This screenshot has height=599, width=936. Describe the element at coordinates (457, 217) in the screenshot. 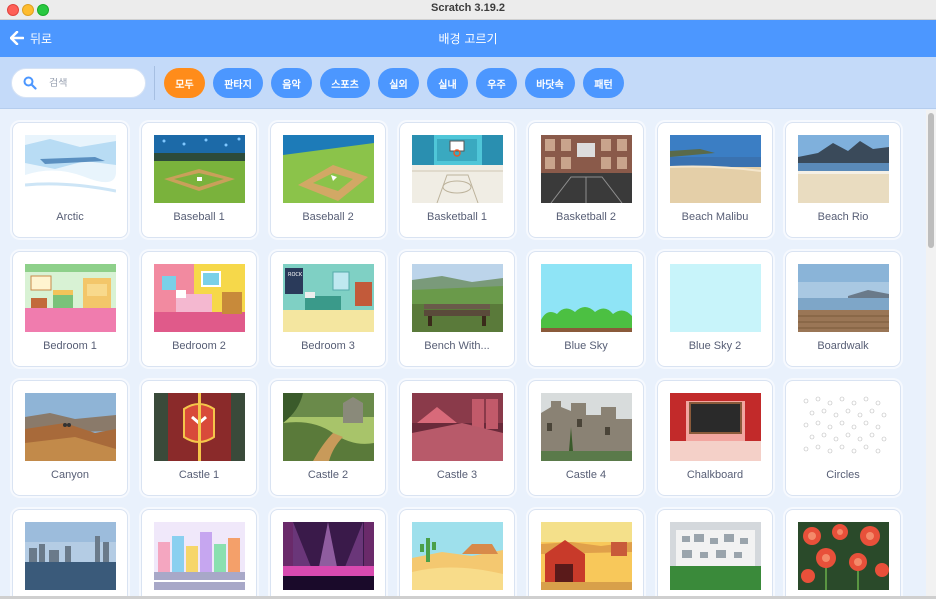

I see `backdrop-name: Basketball 1` at that location.